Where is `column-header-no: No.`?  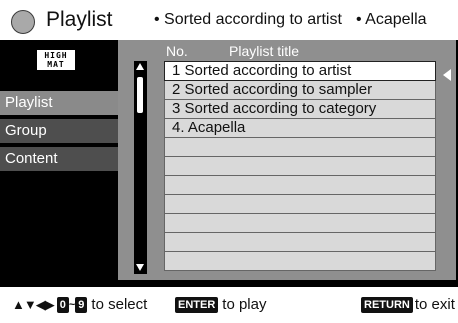
column-header-no: No. is located at coordinates (177, 51).